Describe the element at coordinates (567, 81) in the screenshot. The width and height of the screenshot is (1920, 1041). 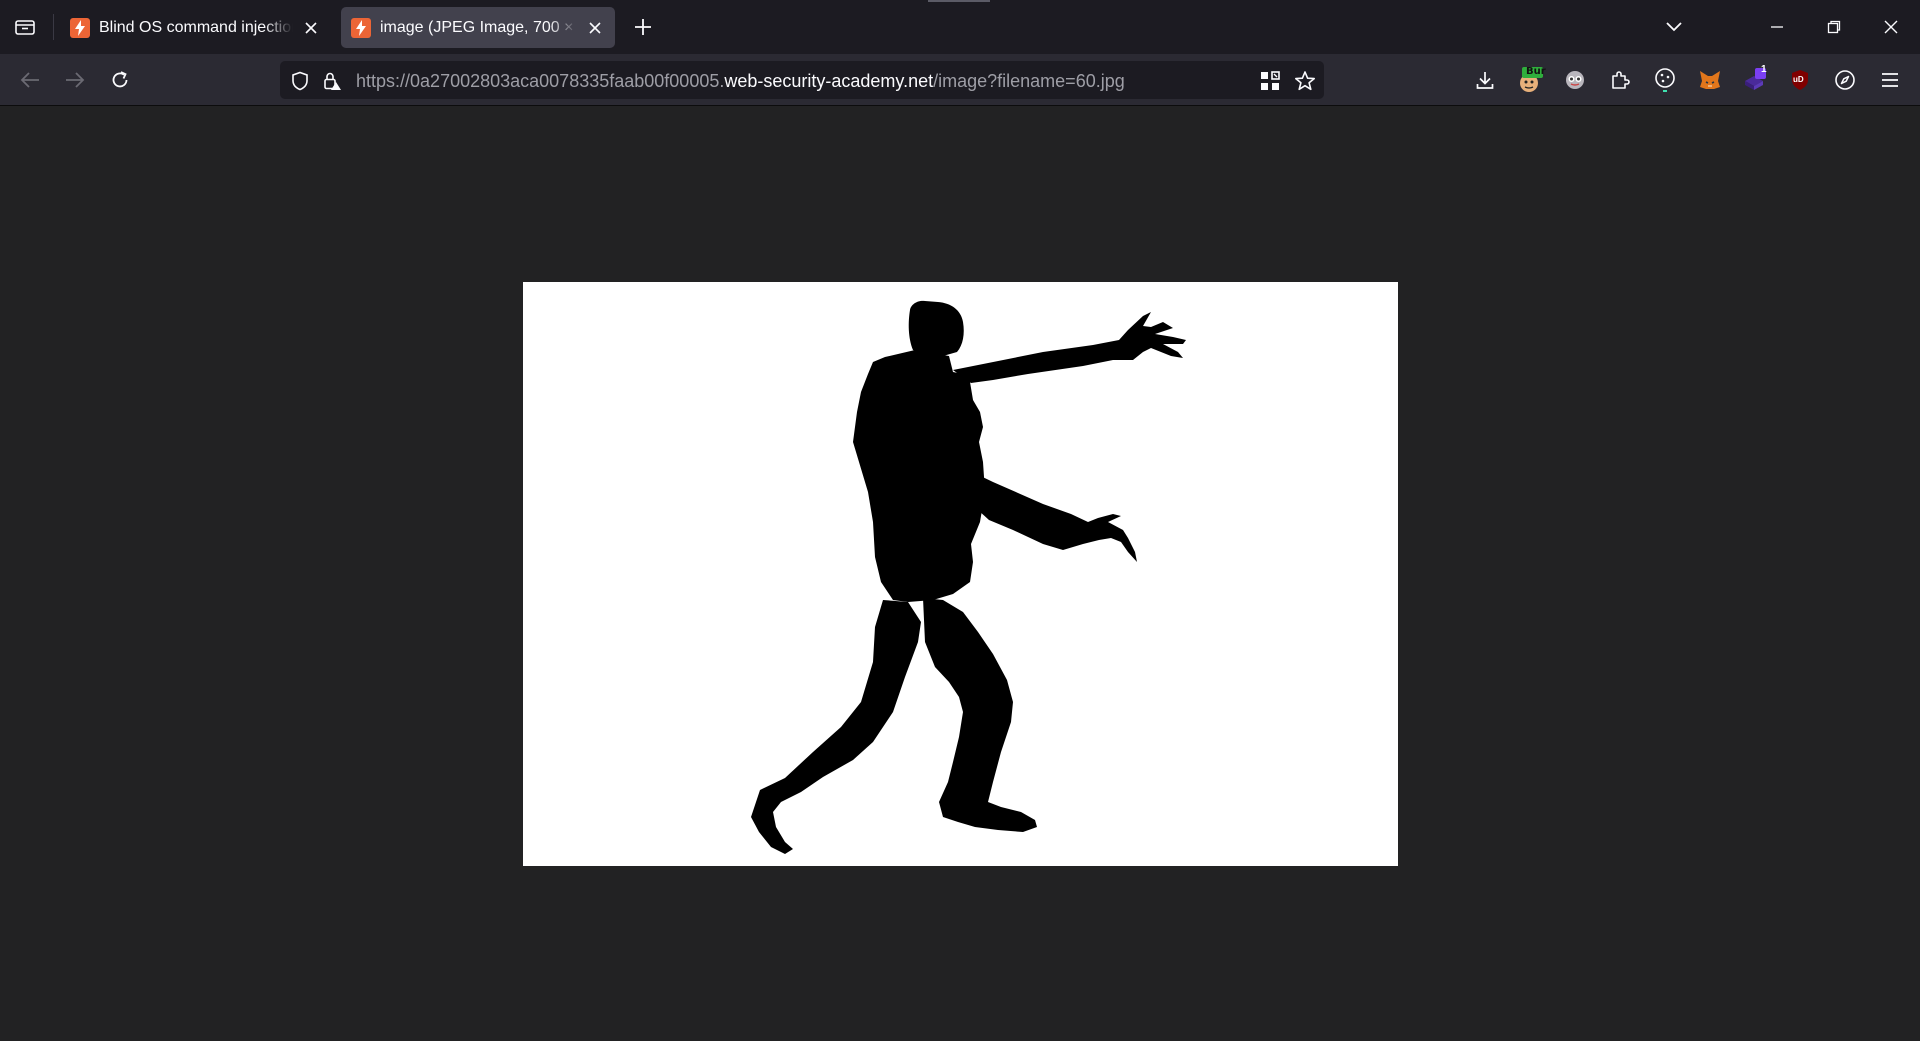
I see `url-subdomain: 0a27002803aca0078335faab00f00005.` at that location.